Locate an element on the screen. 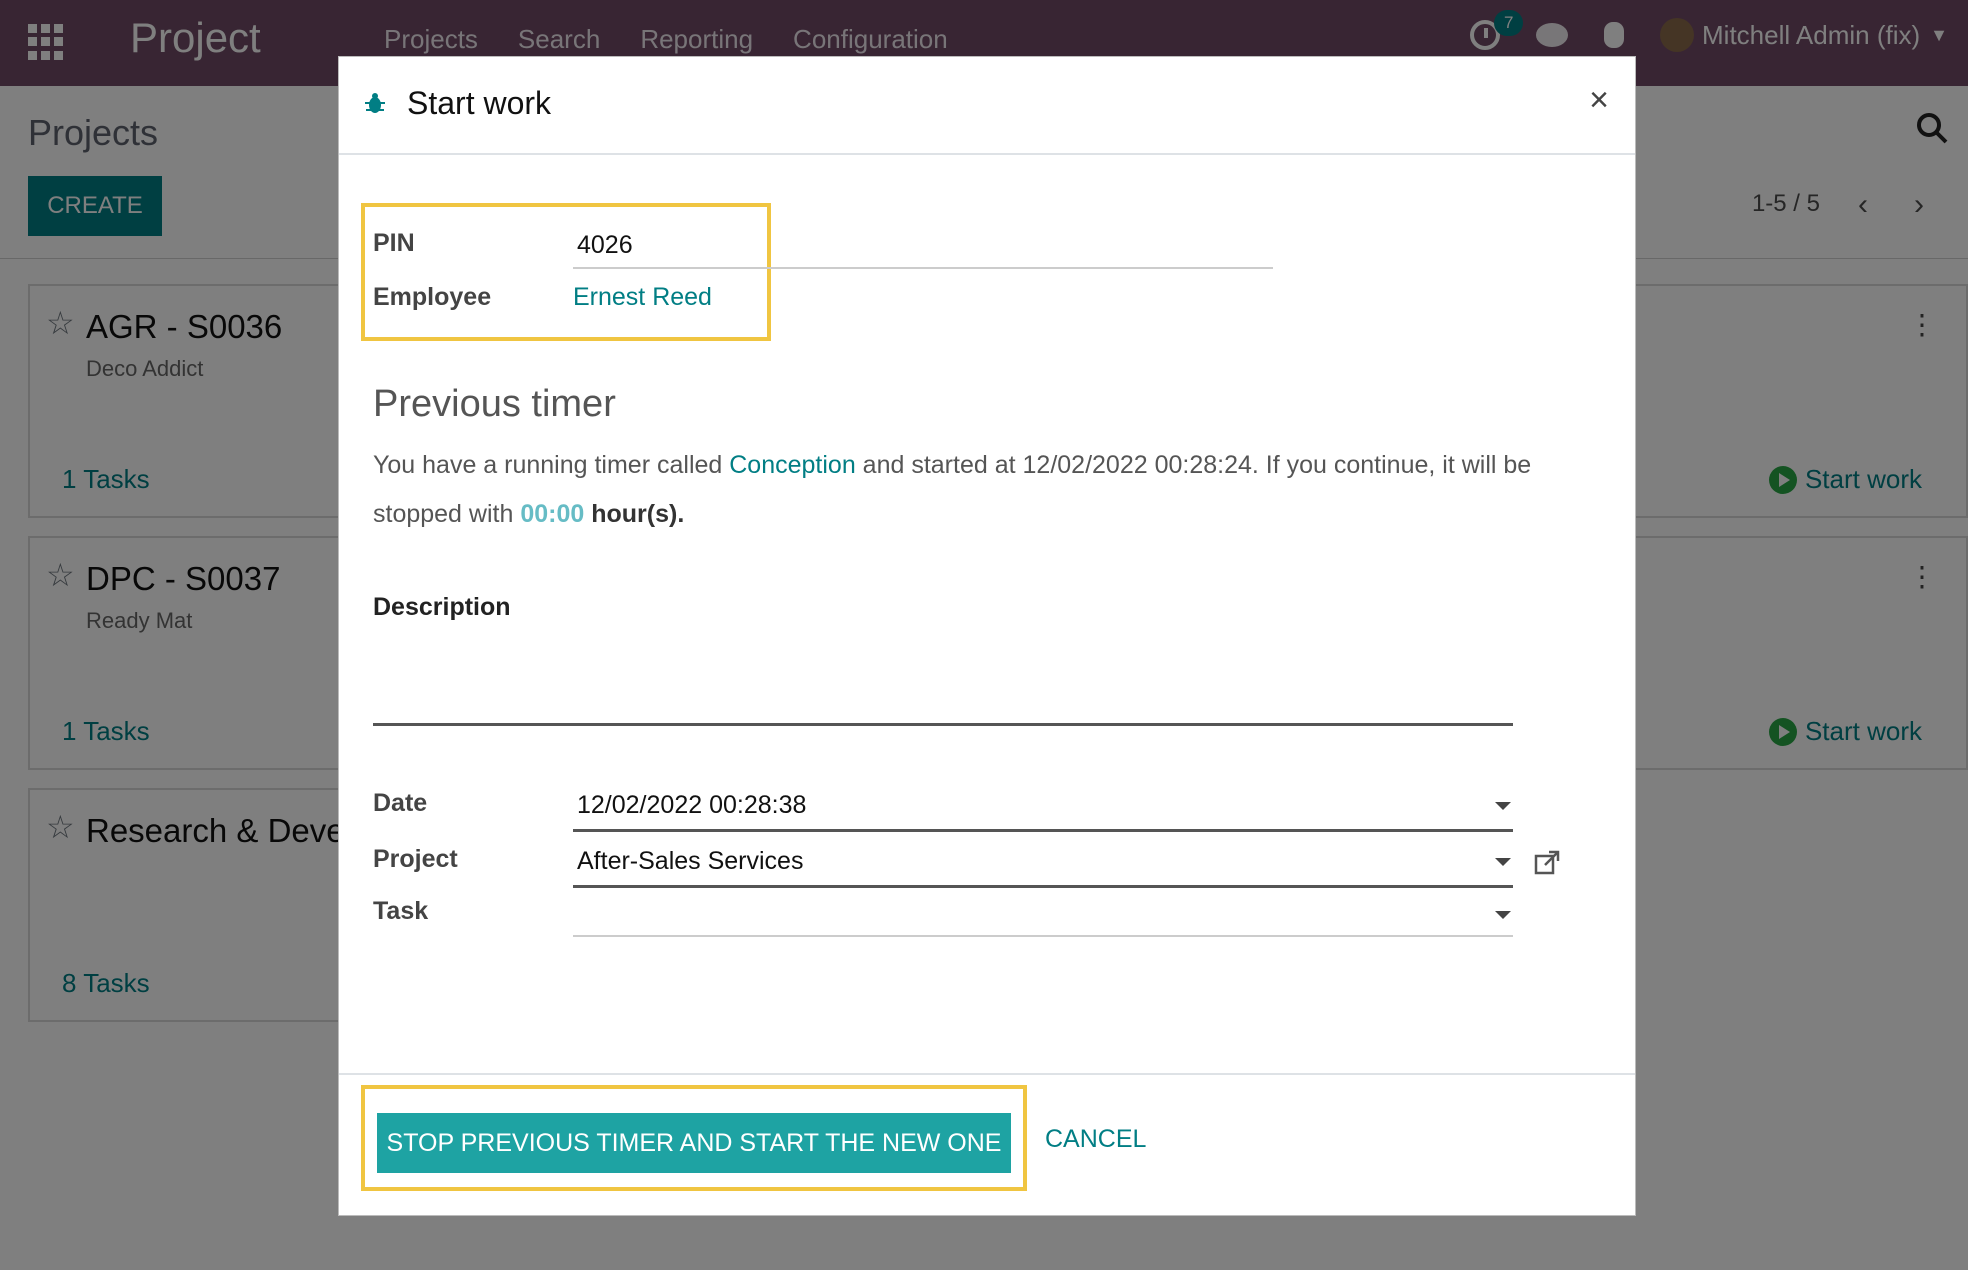 The height and width of the screenshot is (1270, 1968). dialog-header: Start work × is located at coordinates (987, 106).